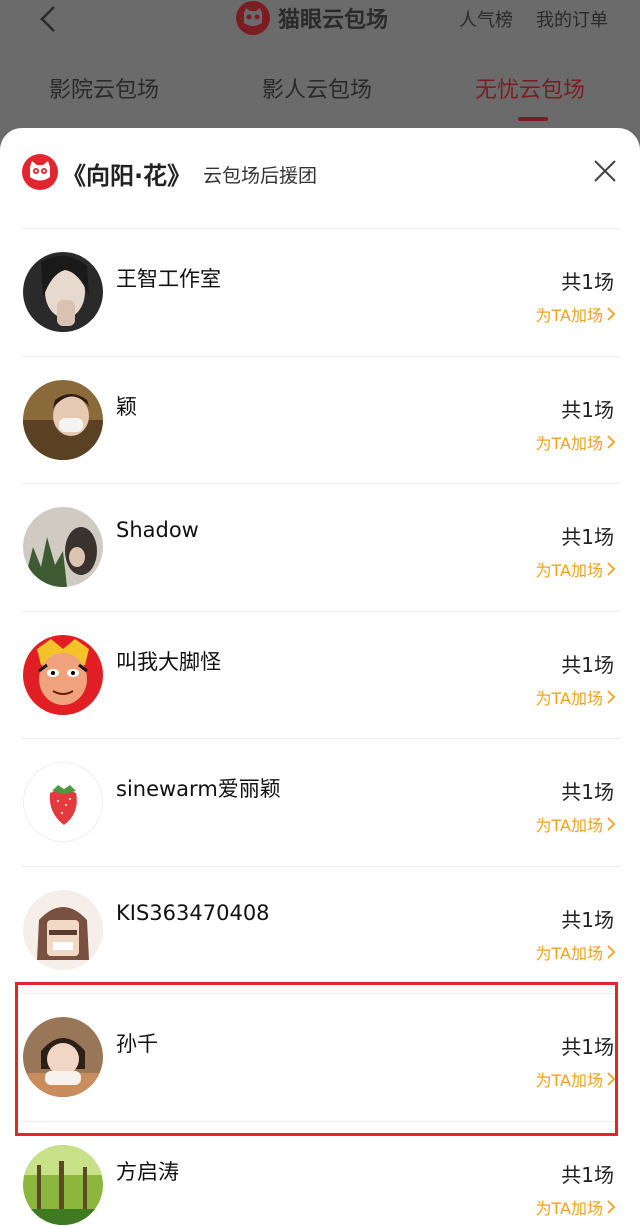  Describe the element at coordinates (127, 176) in the screenshot. I see `movie-title: 《向阳·花》` at that location.